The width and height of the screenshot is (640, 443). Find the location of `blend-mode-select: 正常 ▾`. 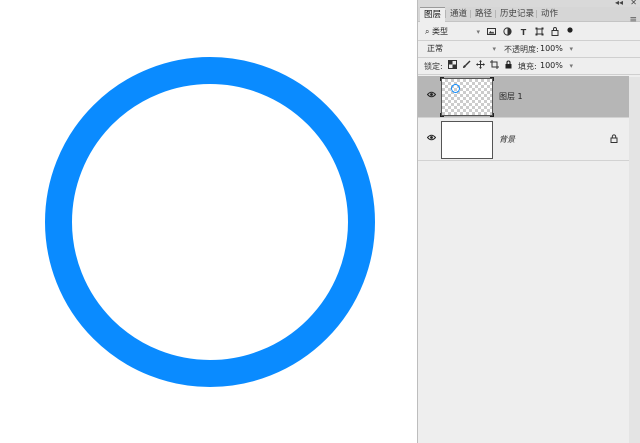

blend-mode-select: 正常 ▾ is located at coordinates (461, 49).